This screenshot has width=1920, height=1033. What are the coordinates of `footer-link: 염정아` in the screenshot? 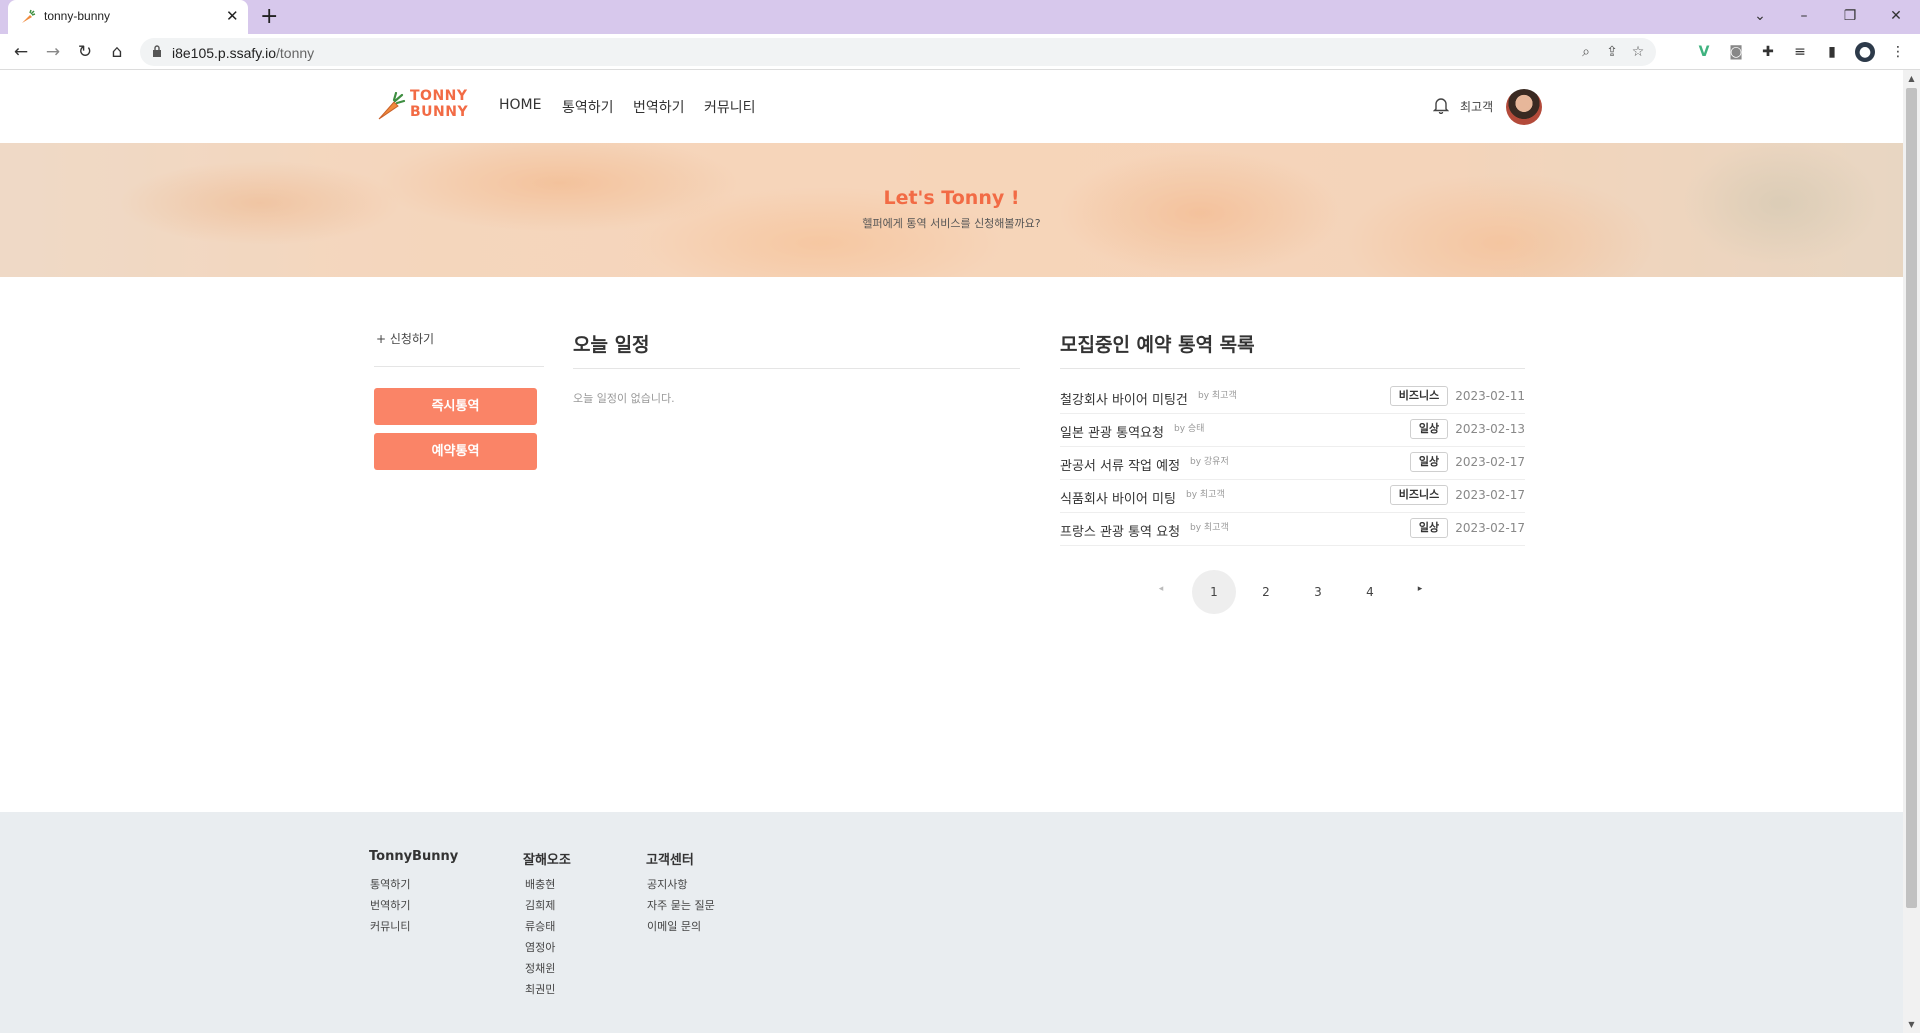 It's located at (540, 947).